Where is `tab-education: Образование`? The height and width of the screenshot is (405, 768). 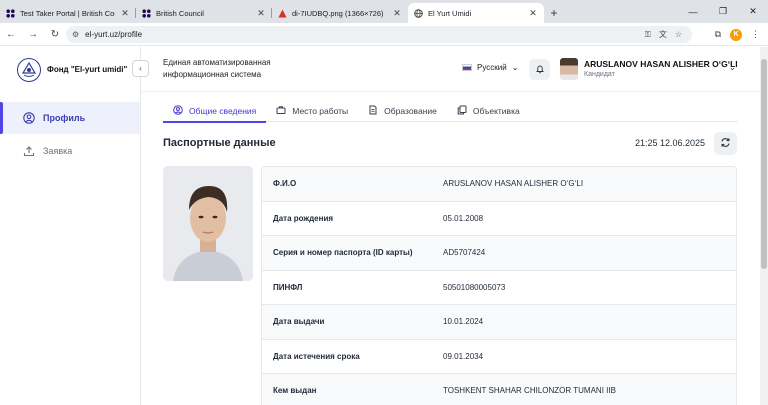 tab-education: Образование is located at coordinates (402, 111).